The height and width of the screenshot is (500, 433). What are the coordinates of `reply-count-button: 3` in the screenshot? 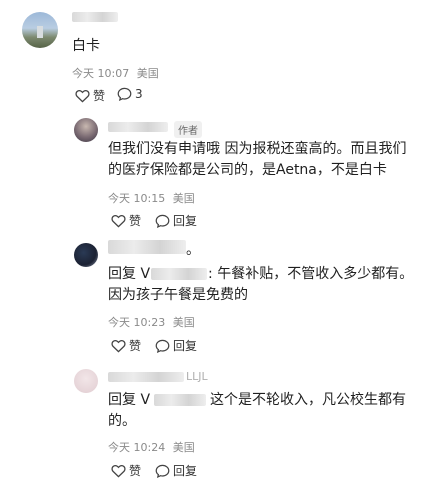 It's located at (130, 94).